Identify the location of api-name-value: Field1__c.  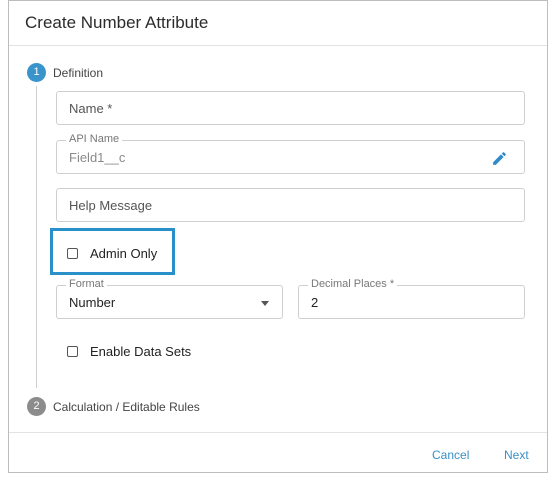
(97, 157).